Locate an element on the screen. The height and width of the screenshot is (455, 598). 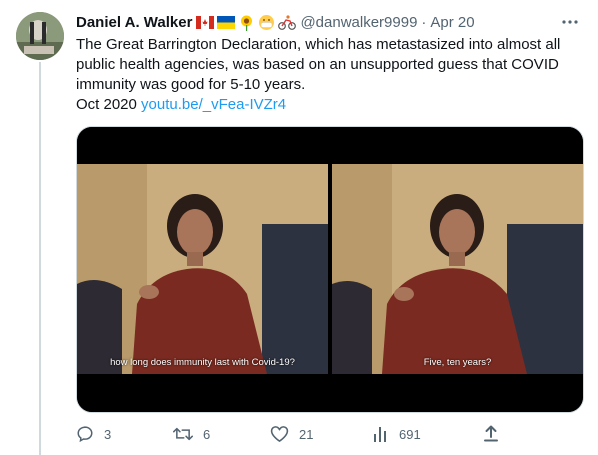
tweet-header: Daniel A. Walker @danwalker9999 · Apr 20 is located at coordinates (327, 22).